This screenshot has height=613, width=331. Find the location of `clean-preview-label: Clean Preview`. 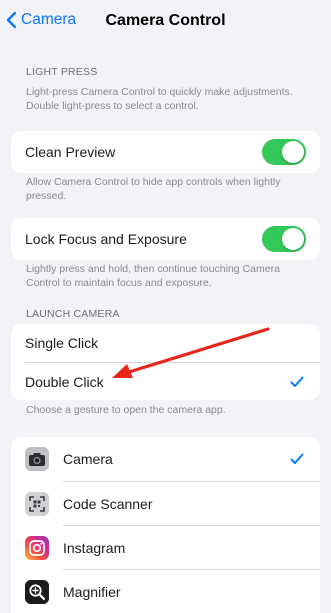

clean-preview-label: Clean Preview is located at coordinates (70, 152).